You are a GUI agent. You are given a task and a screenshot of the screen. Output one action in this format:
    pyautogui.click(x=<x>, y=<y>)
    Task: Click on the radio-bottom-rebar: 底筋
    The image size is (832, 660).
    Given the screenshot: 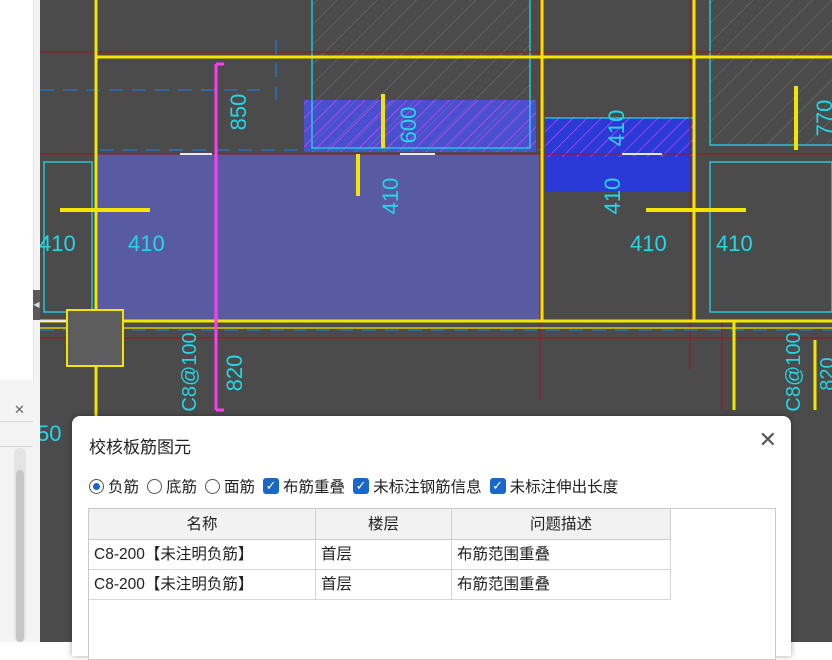 What is the action you would take?
    pyautogui.click(x=172, y=486)
    